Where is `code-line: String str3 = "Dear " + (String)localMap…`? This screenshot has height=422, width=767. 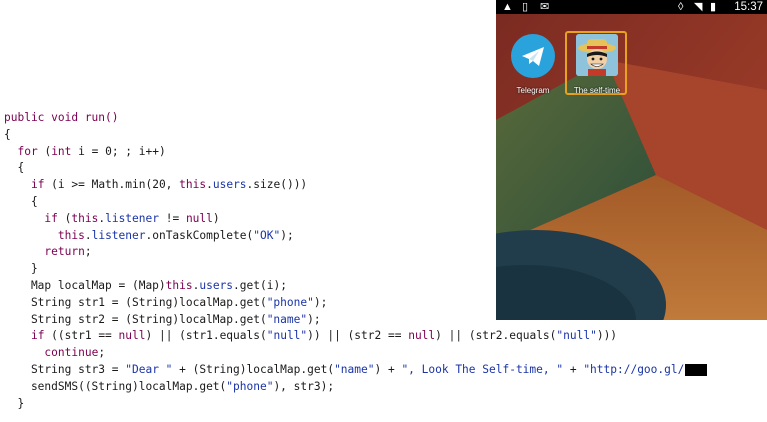 code-line: String str3 = "Dear " + (String)localMap… is located at coordinates (356, 370).